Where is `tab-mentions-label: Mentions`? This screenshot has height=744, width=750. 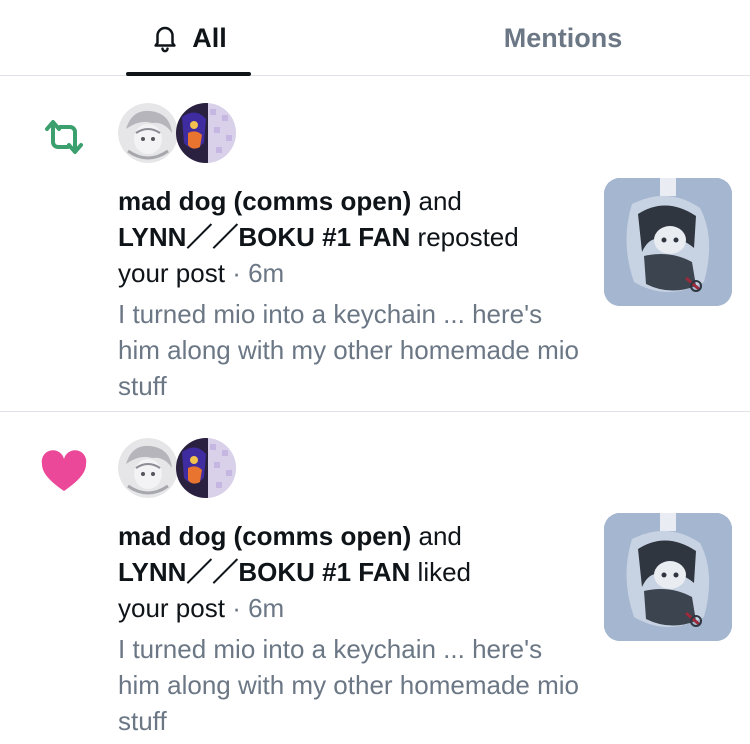
tab-mentions-label: Mentions is located at coordinates (563, 37).